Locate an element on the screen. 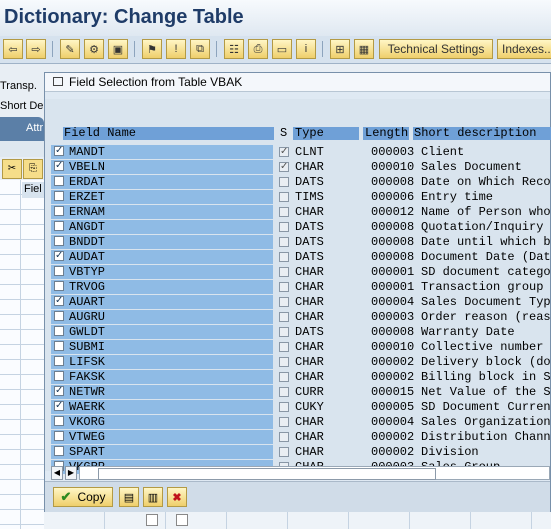 The height and width of the screenshot is (529, 551). info-icon: i is located at coordinates (306, 49).